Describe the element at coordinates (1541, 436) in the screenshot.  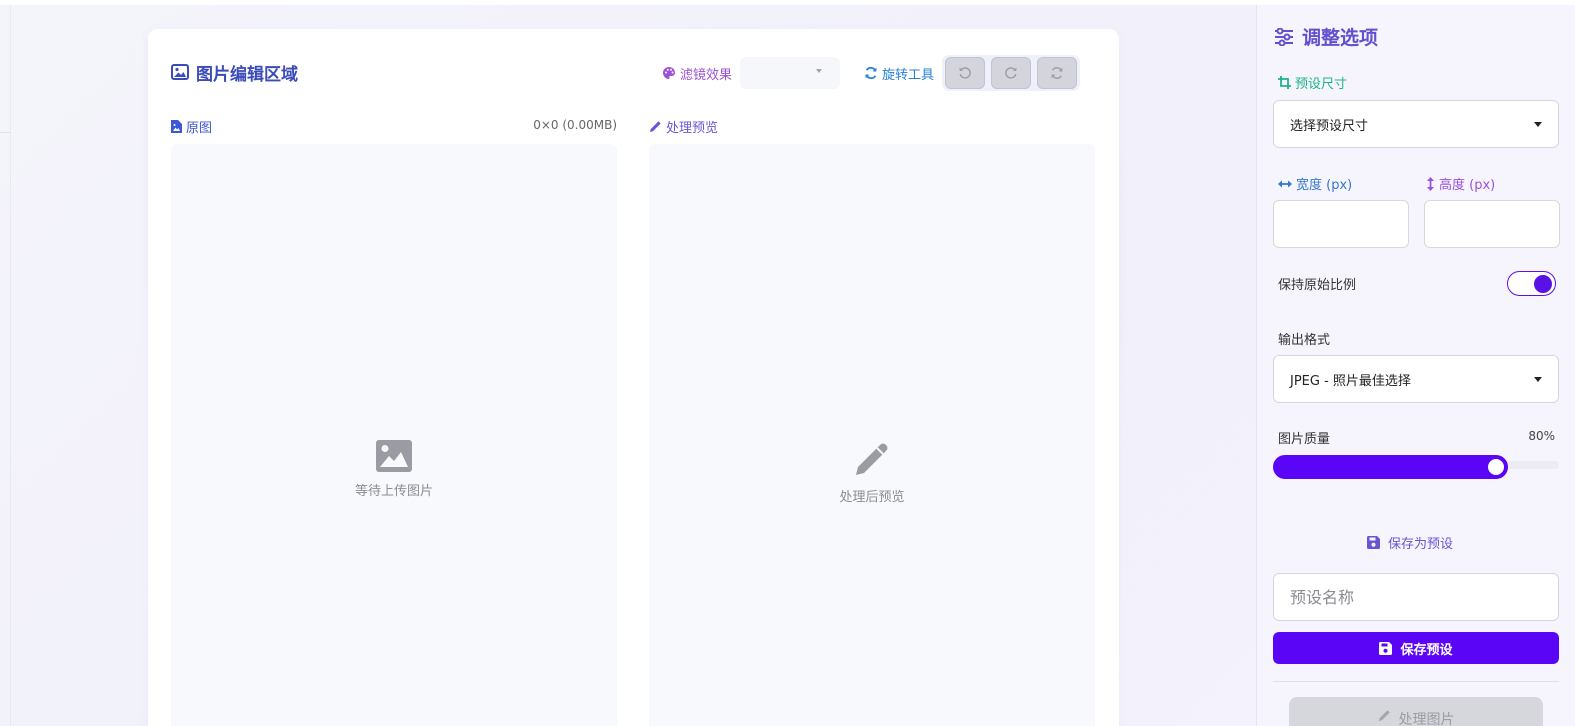
I see `quality-value: 80%` at that location.